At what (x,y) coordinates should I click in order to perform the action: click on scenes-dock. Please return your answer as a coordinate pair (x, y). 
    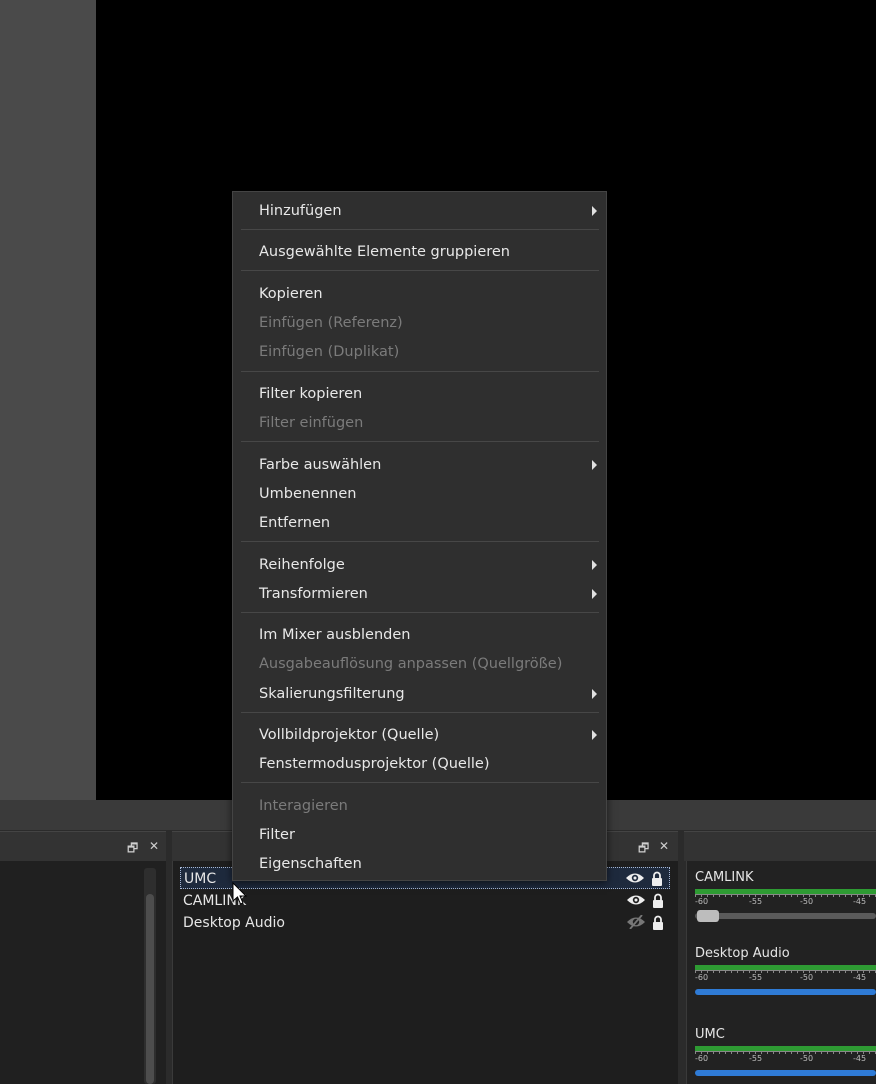
    Looking at the image, I should click on (83, 972).